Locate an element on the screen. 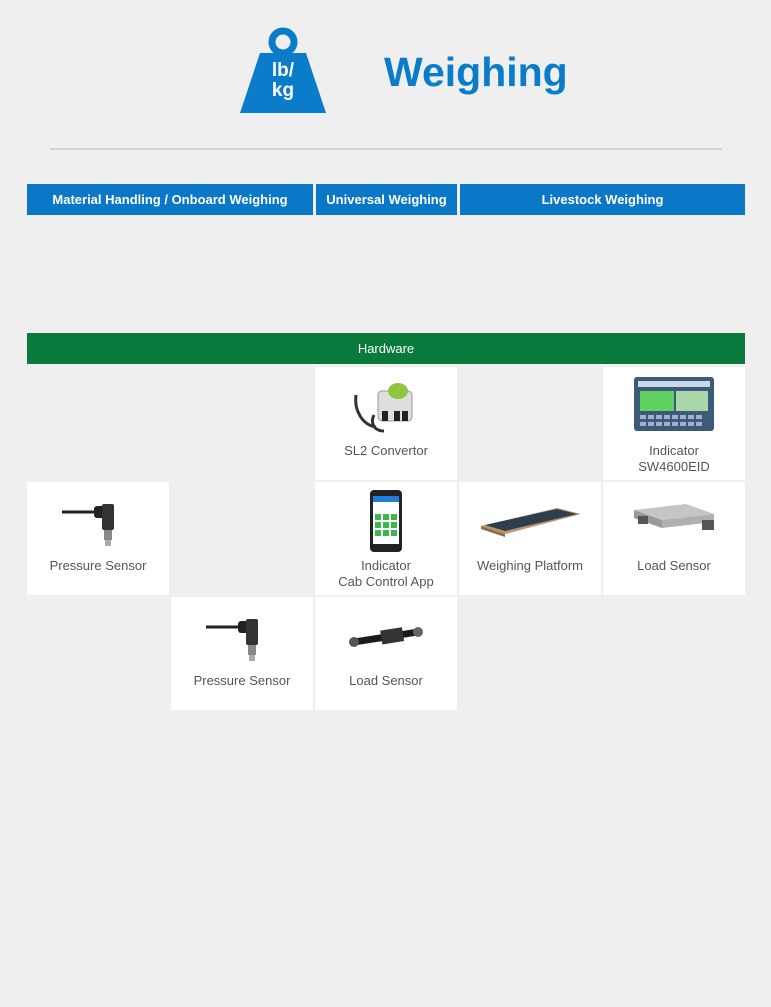  weight-icon-text-top: lb/ is located at coordinates (283, 70).